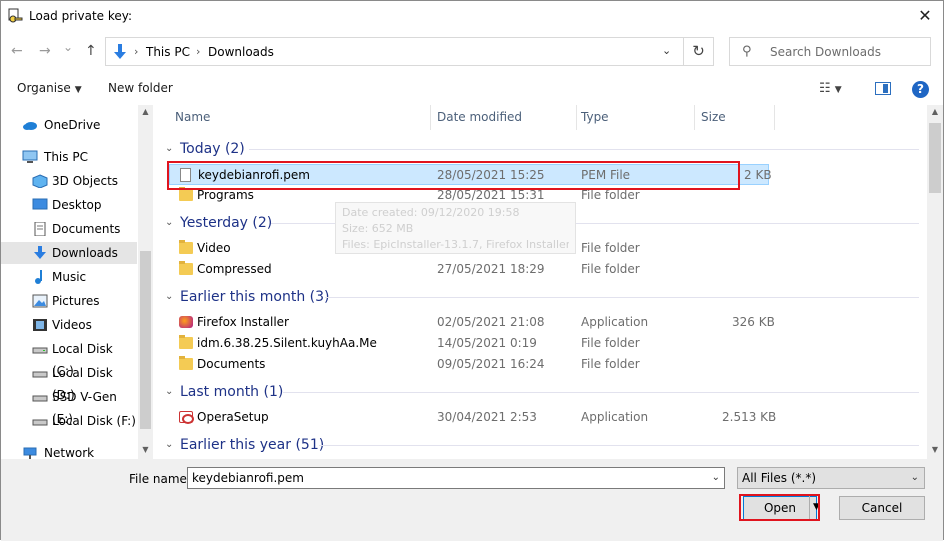 This screenshot has height=541, width=944. What do you see at coordinates (749, 417) in the screenshot?
I see `file-size: 2.513 KB` at bounding box center [749, 417].